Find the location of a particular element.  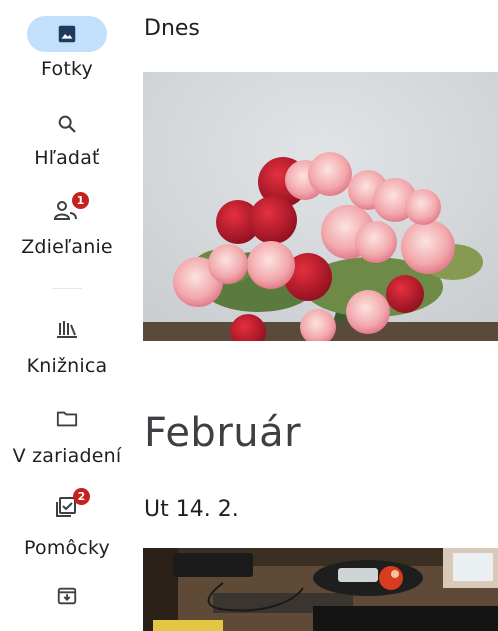

archive-icon is located at coordinates (67, 596).